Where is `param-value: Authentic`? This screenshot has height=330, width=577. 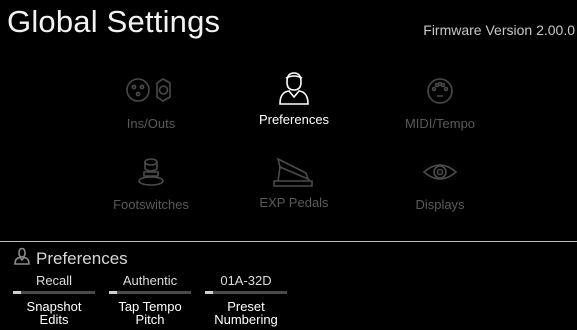 param-value: Authentic is located at coordinates (150, 280).